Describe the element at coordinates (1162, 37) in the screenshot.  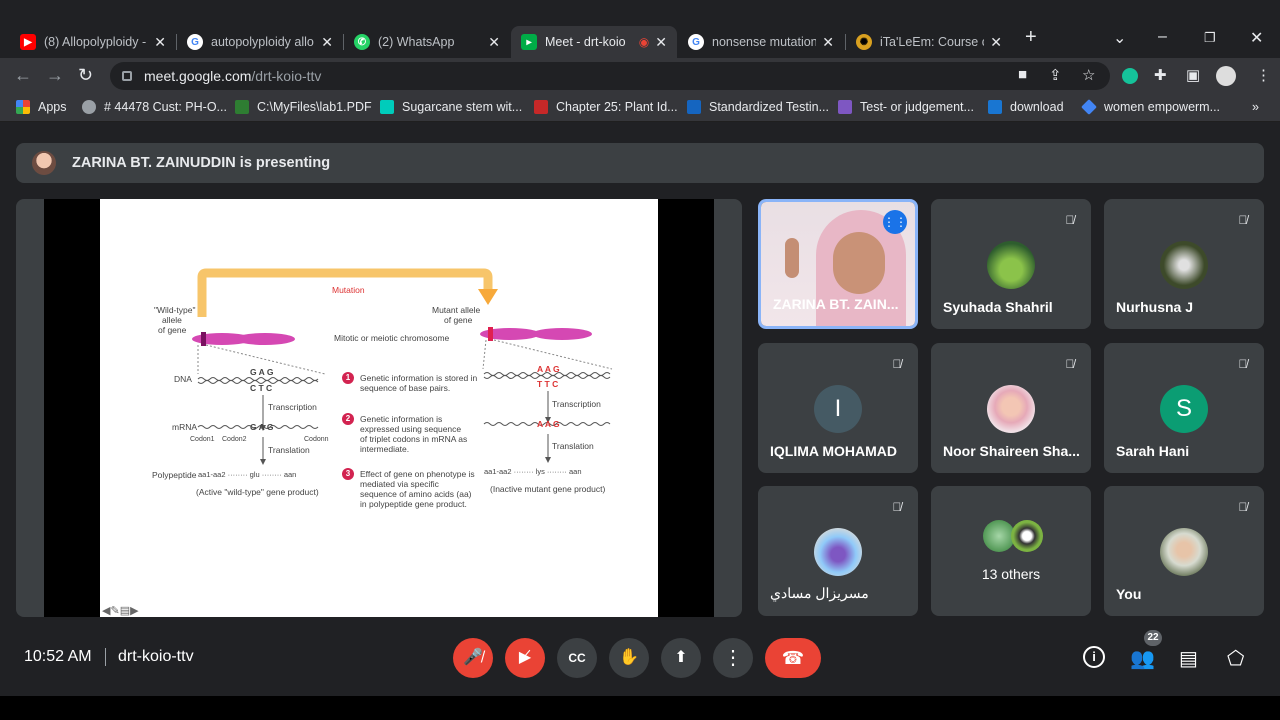
I see `minimize-button: –` at that location.